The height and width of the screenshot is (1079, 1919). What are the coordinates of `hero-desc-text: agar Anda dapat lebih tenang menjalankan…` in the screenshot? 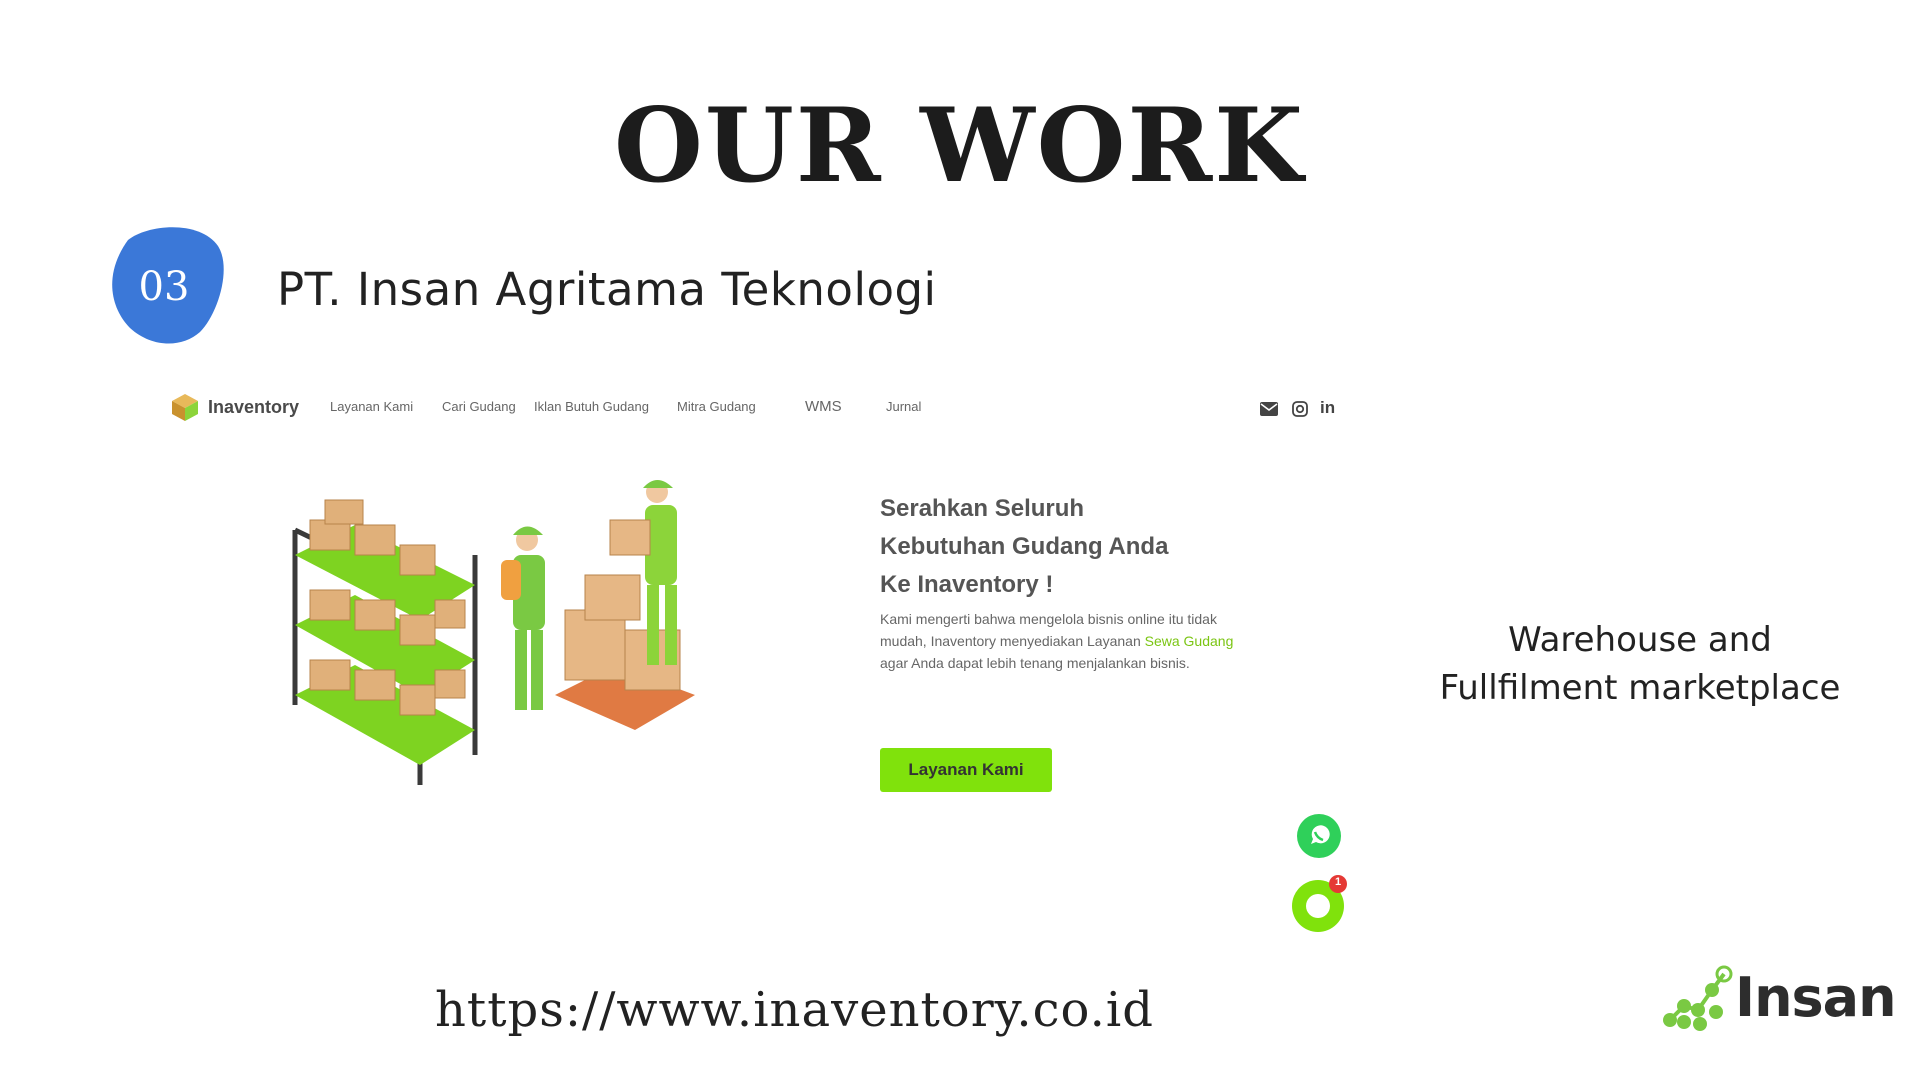 It's located at (1035, 663).